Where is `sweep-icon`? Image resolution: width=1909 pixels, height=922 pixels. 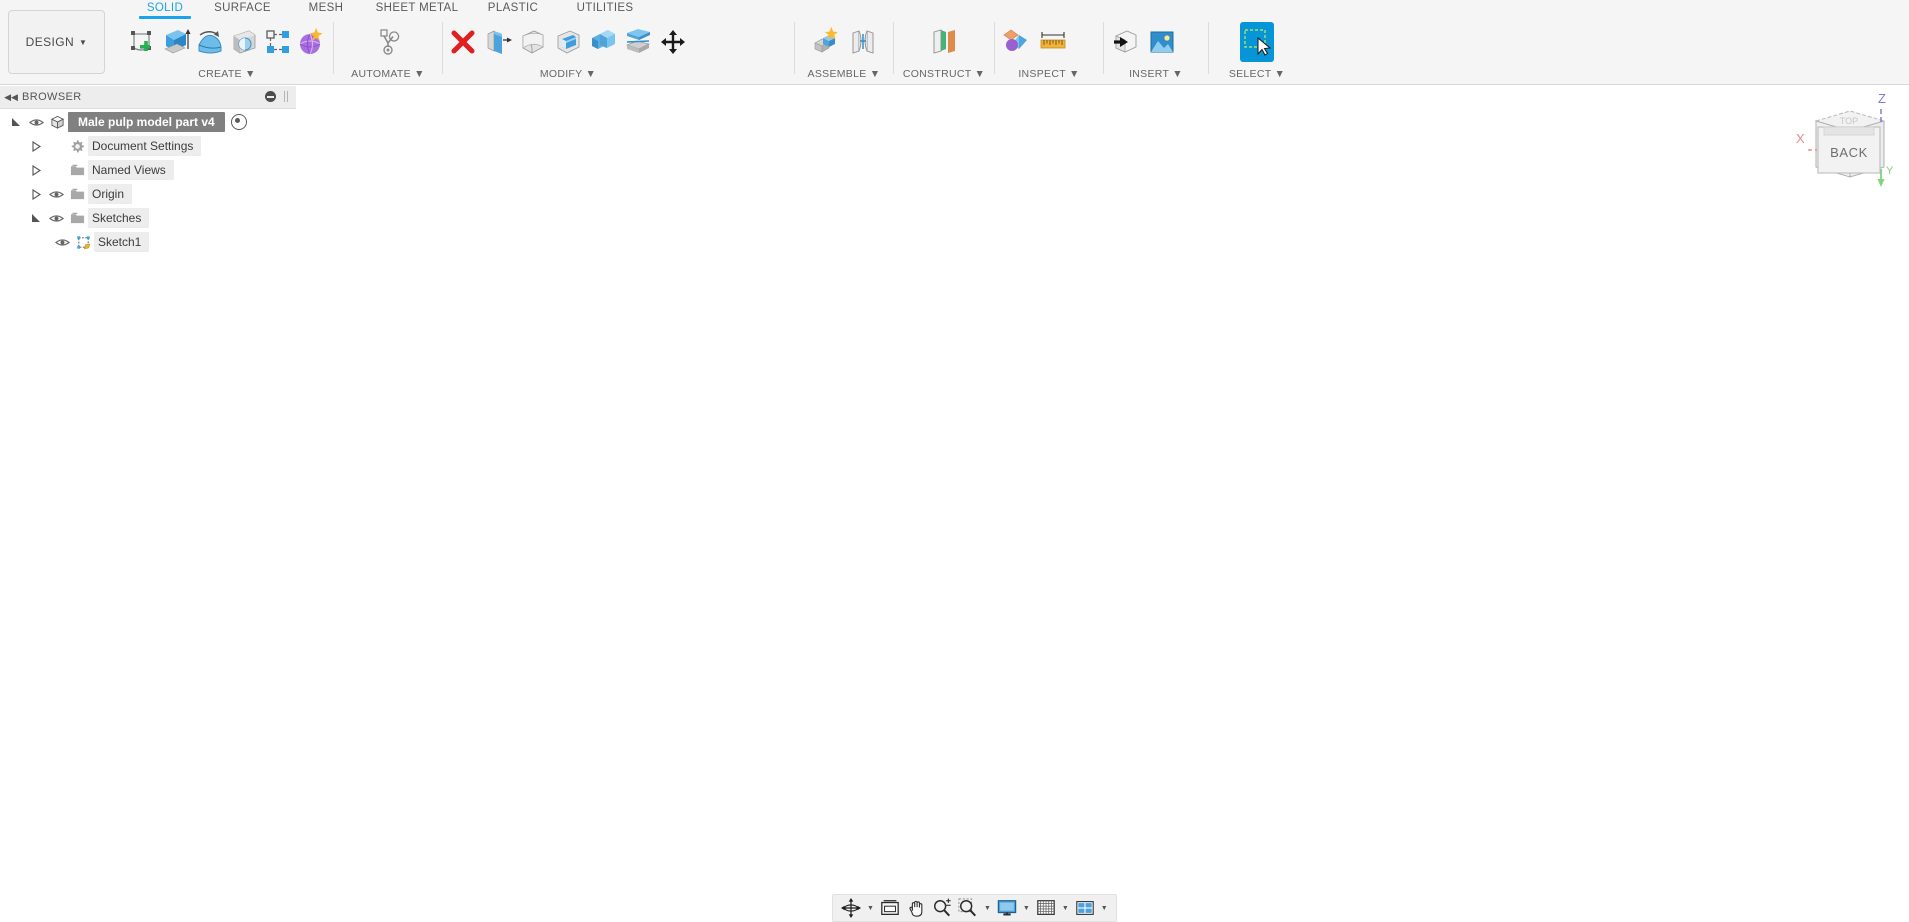 sweep-icon is located at coordinates (244, 42).